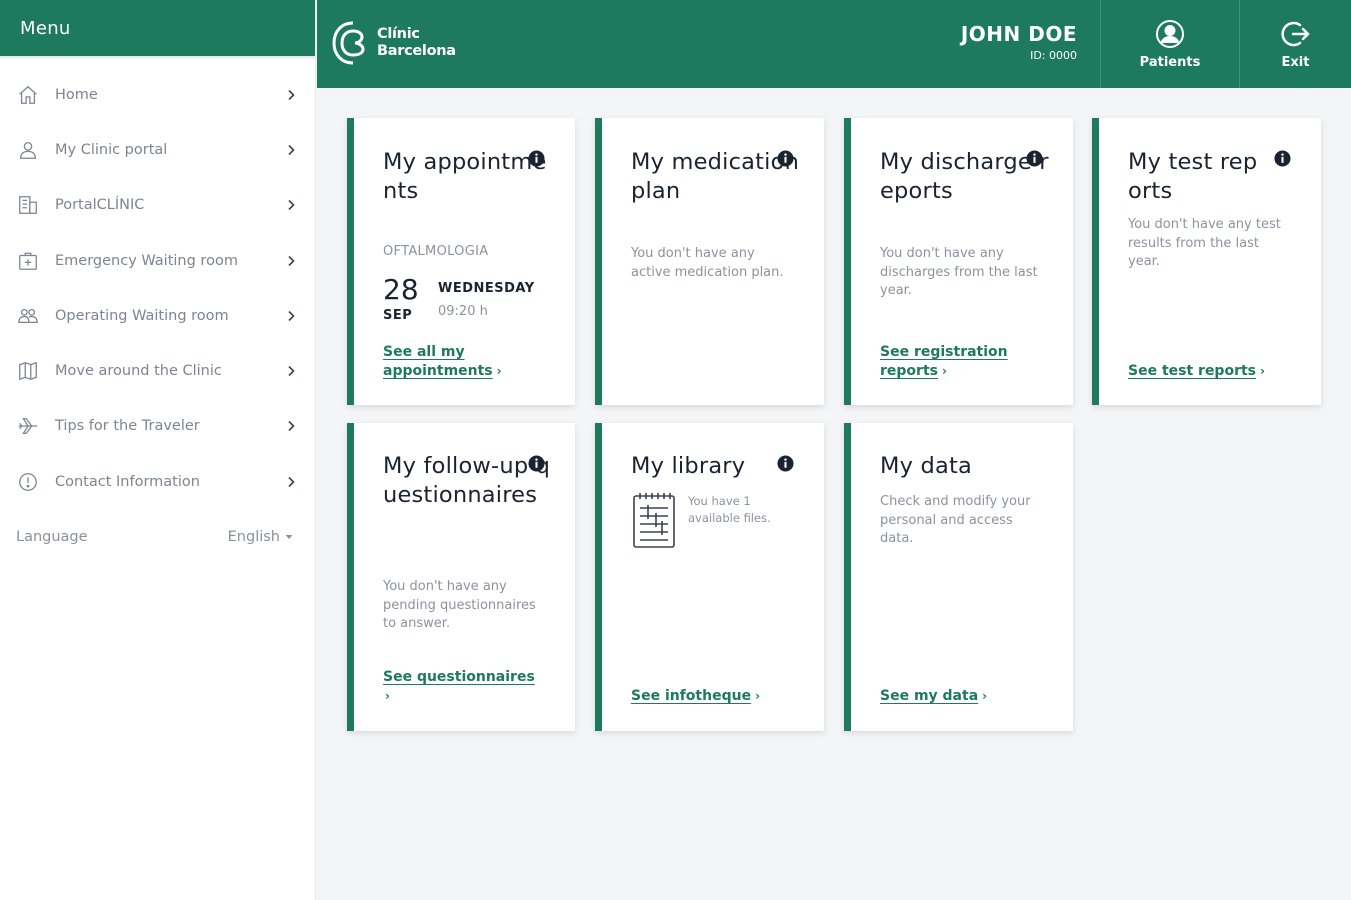  What do you see at coordinates (157, 260) in the screenshot?
I see `sidebar-item-emergency-waiting-room: Emergency Waiting room` at bounding box center [157, 260].